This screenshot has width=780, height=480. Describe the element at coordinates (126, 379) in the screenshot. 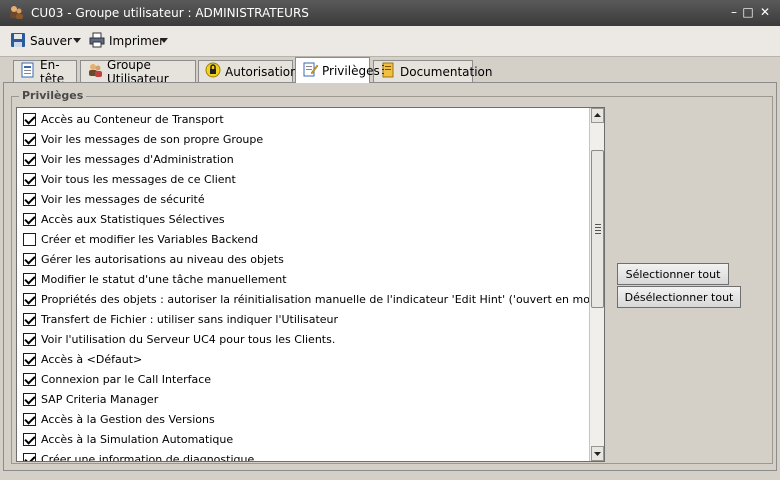

I see `privilege-label: Connexion par le Call Interface` at that location.